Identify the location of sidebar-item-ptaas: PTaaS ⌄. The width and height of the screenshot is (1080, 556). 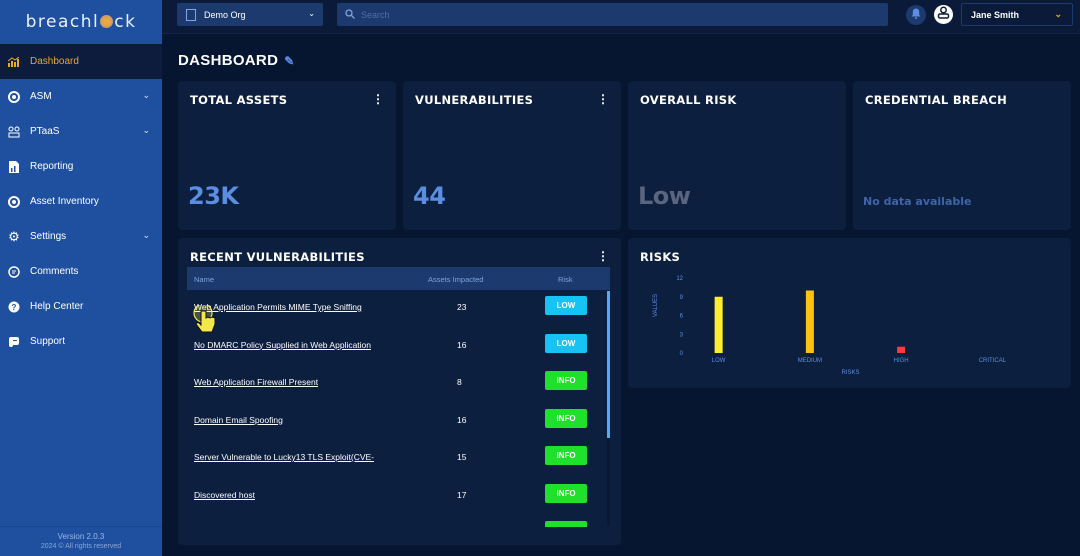
(81, 131).